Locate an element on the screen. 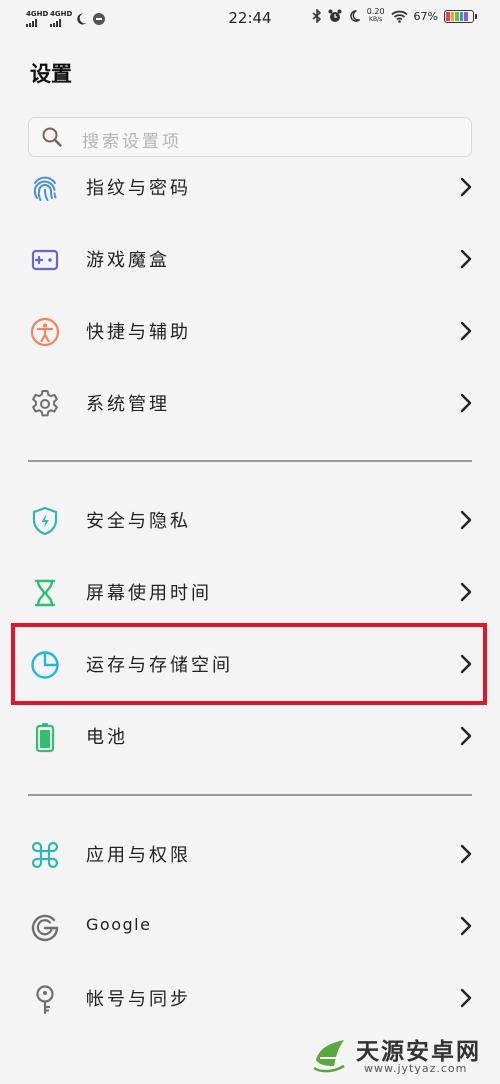 This screenshot has height=1084, width=500. setting-label: 帐号与同步 is located at coordinates (138, 999).